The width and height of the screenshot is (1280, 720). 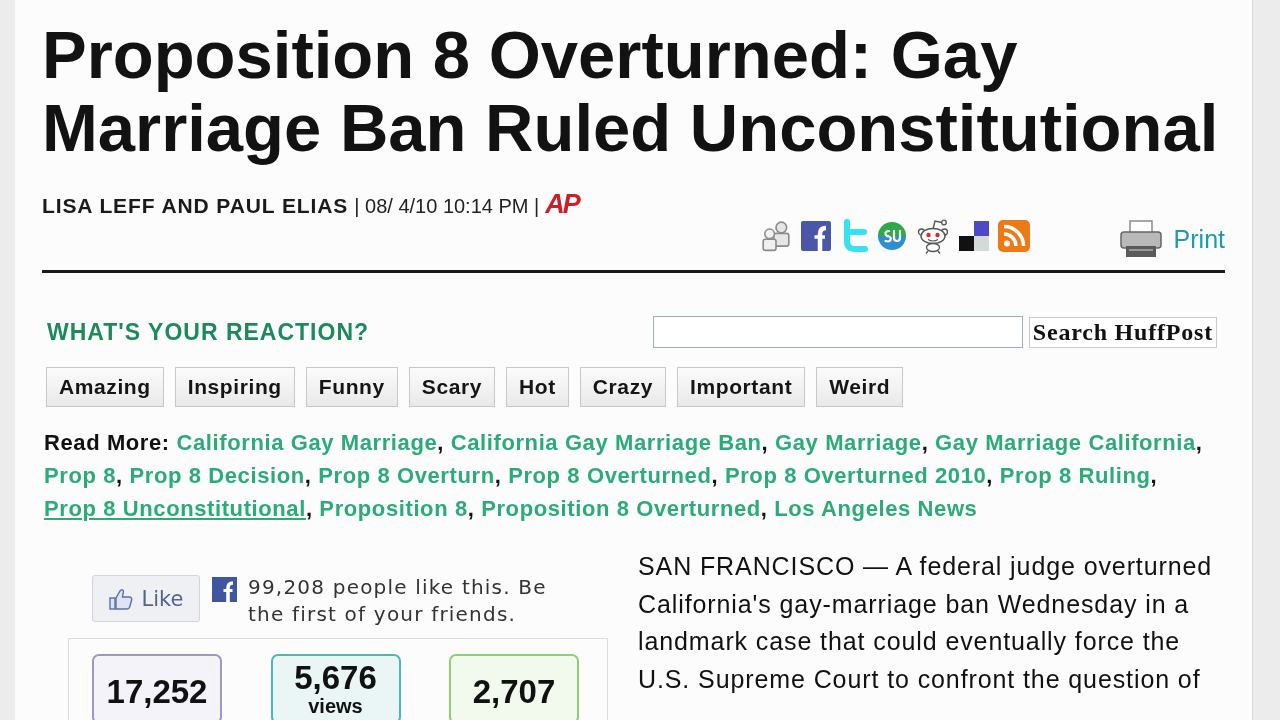 I want to click on tag-link: California Gay Marriage, so click(x=307, y=442).